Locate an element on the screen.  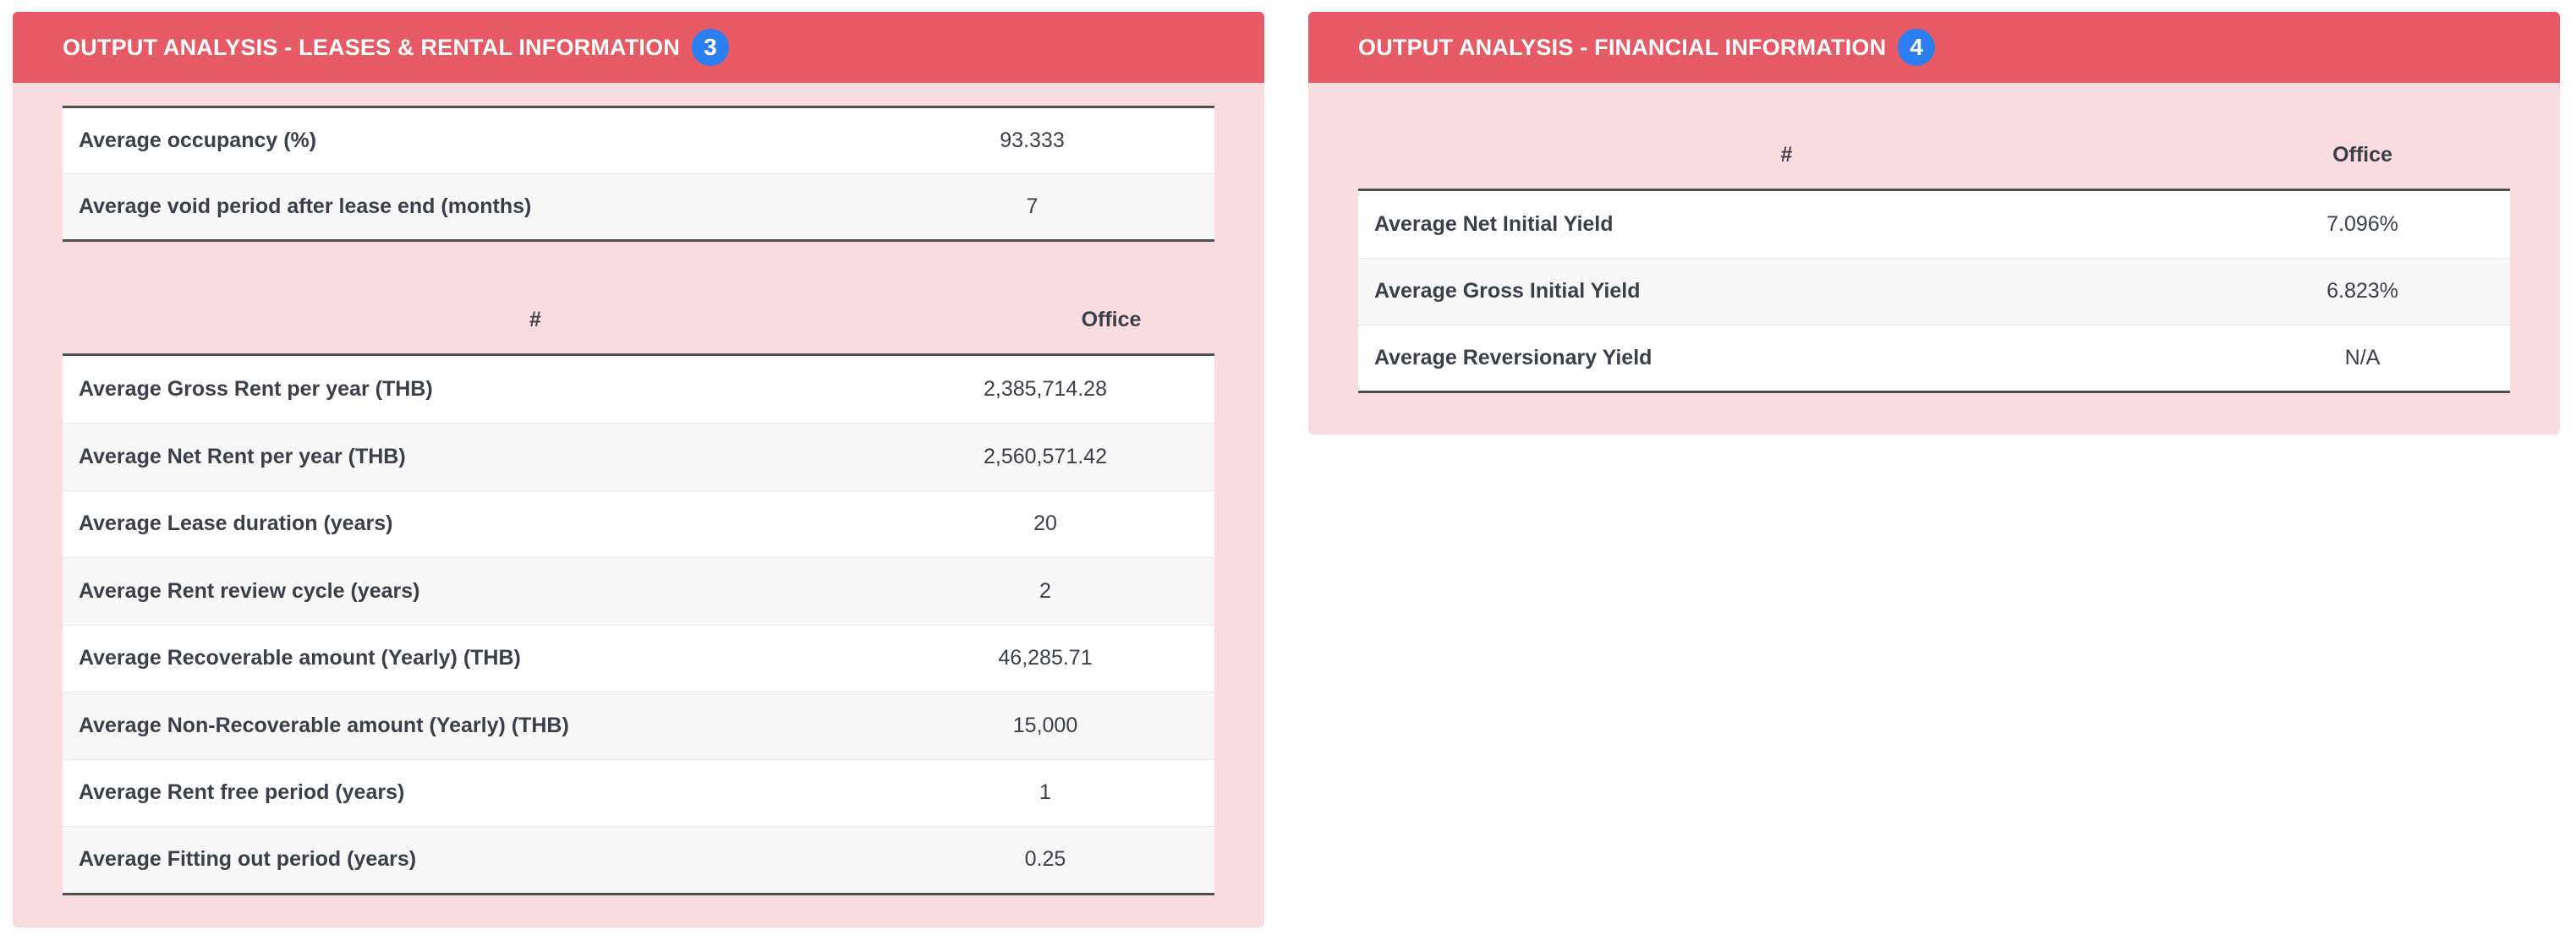
row-value: 15,000 is located at coordinates (1045, 725).